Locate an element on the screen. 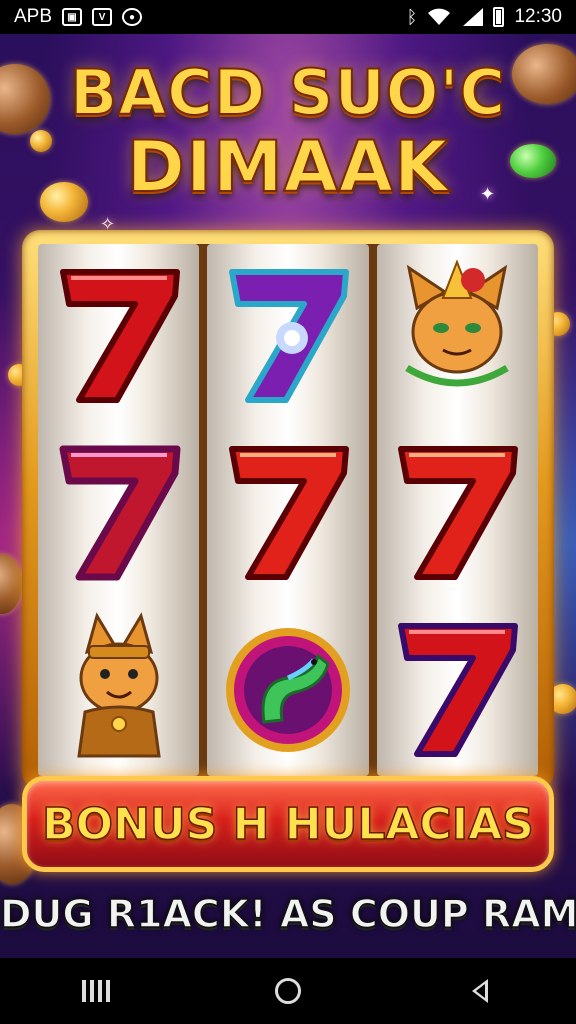  bonus-button-label: BONUS H HULACIAS is located at coordinates (287, 824).